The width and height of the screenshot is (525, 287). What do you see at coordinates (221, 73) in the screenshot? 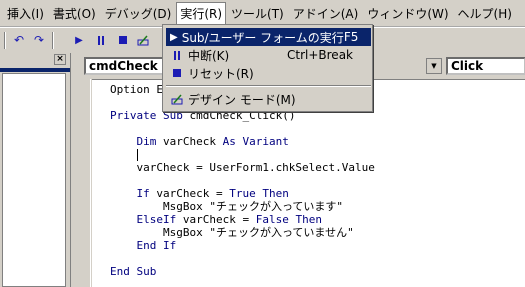
I see `menu-item-label: リセット(R)` at bounding box center [221, 73].